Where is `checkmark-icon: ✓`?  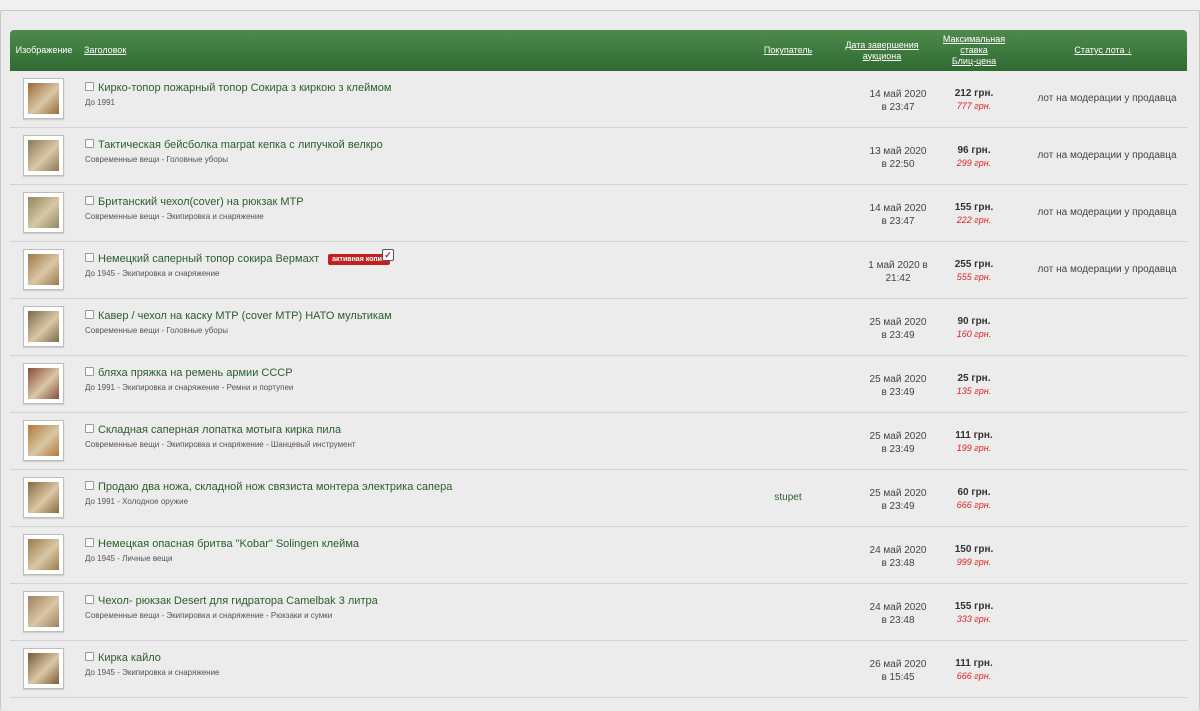 checkmark-icon: ✓ is located at coordinates (388, 254).